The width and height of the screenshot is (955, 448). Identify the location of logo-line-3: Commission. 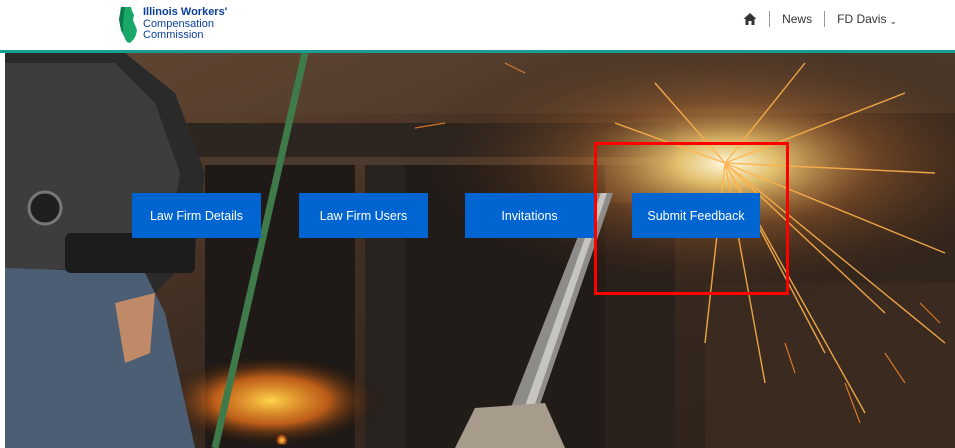
(173, 35).